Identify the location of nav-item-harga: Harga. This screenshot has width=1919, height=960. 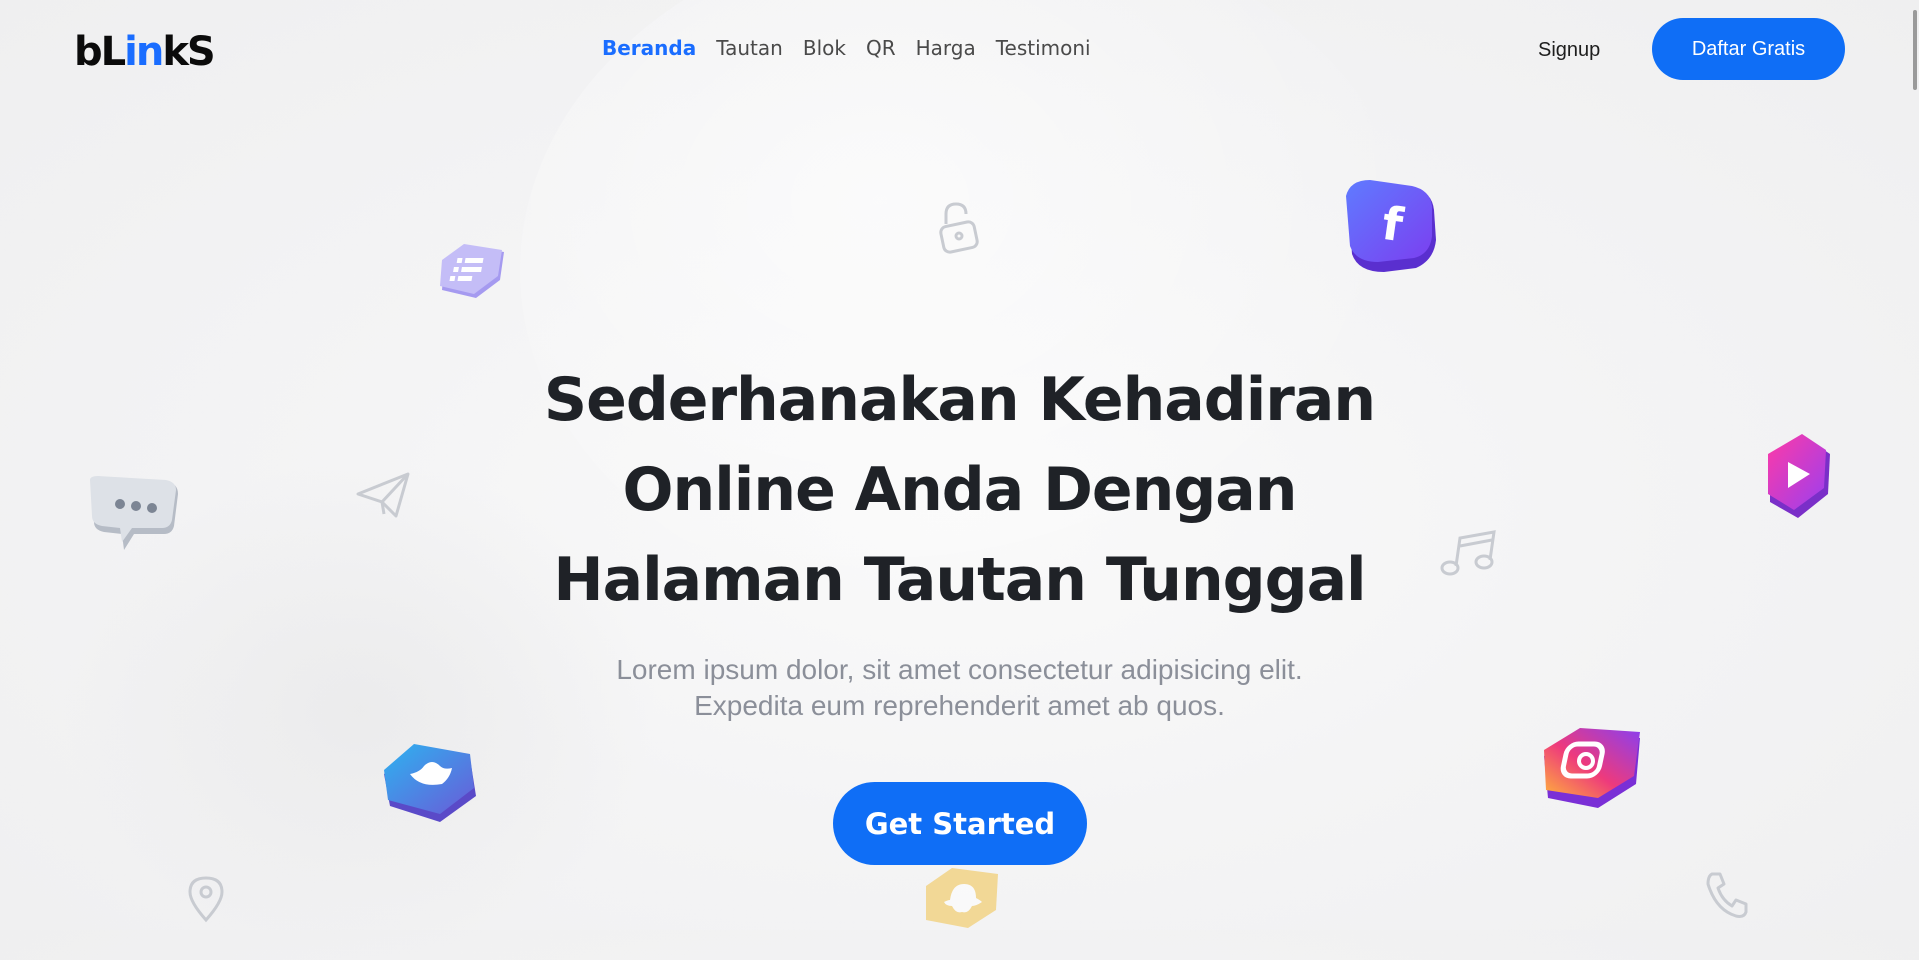
(946, 48).